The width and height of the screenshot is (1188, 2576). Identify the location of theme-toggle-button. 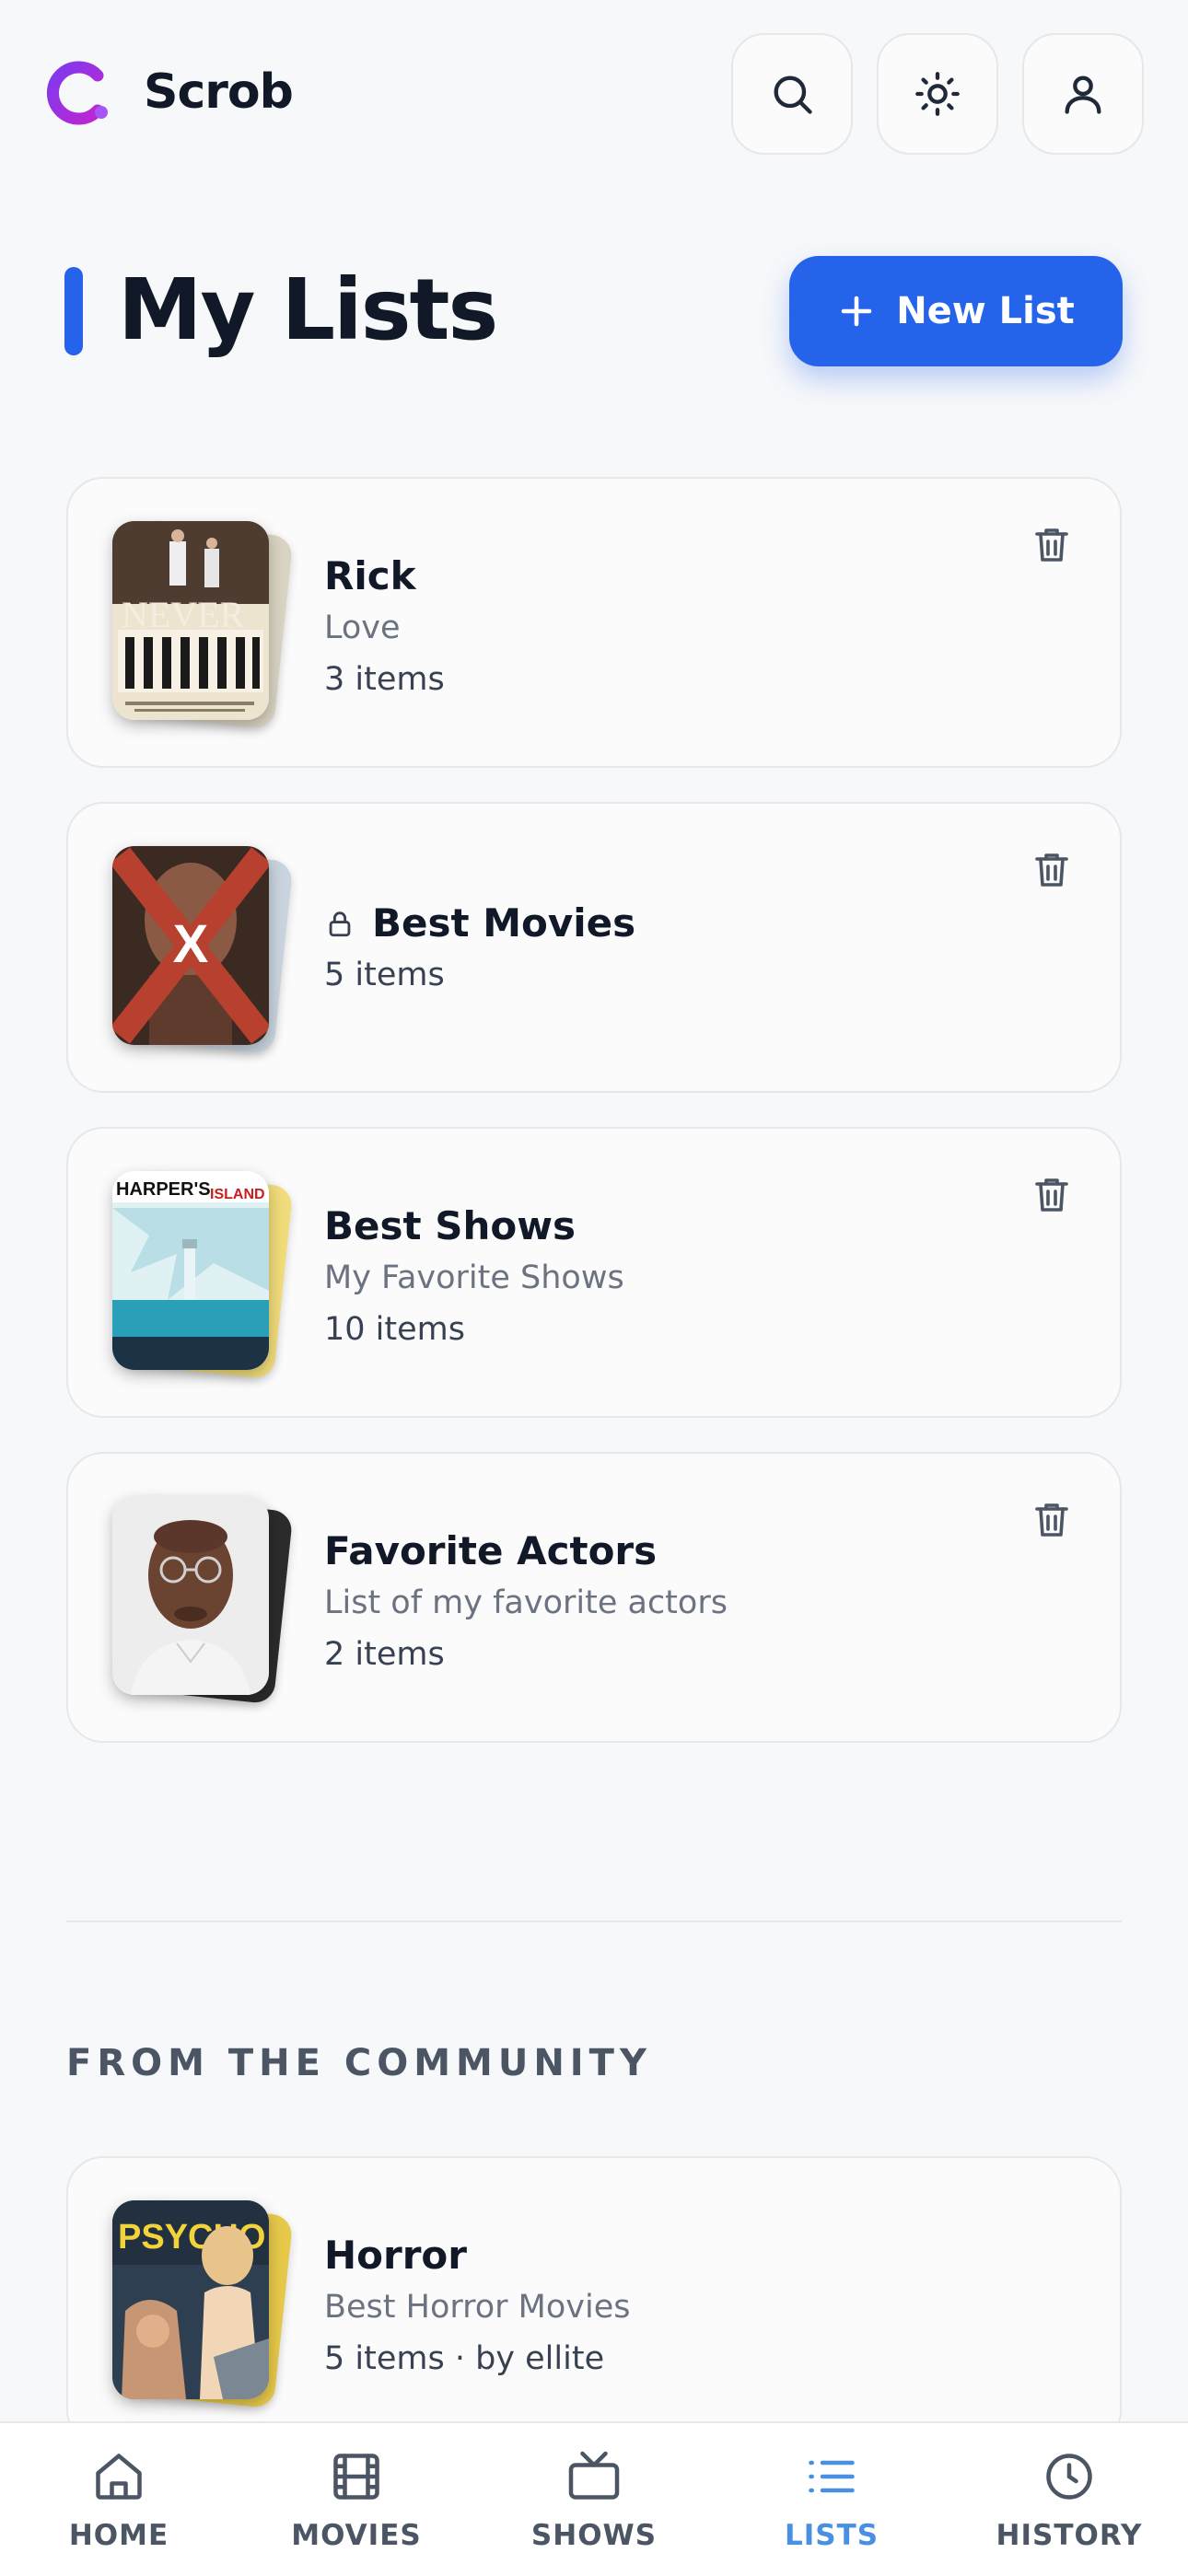
(937, 94).